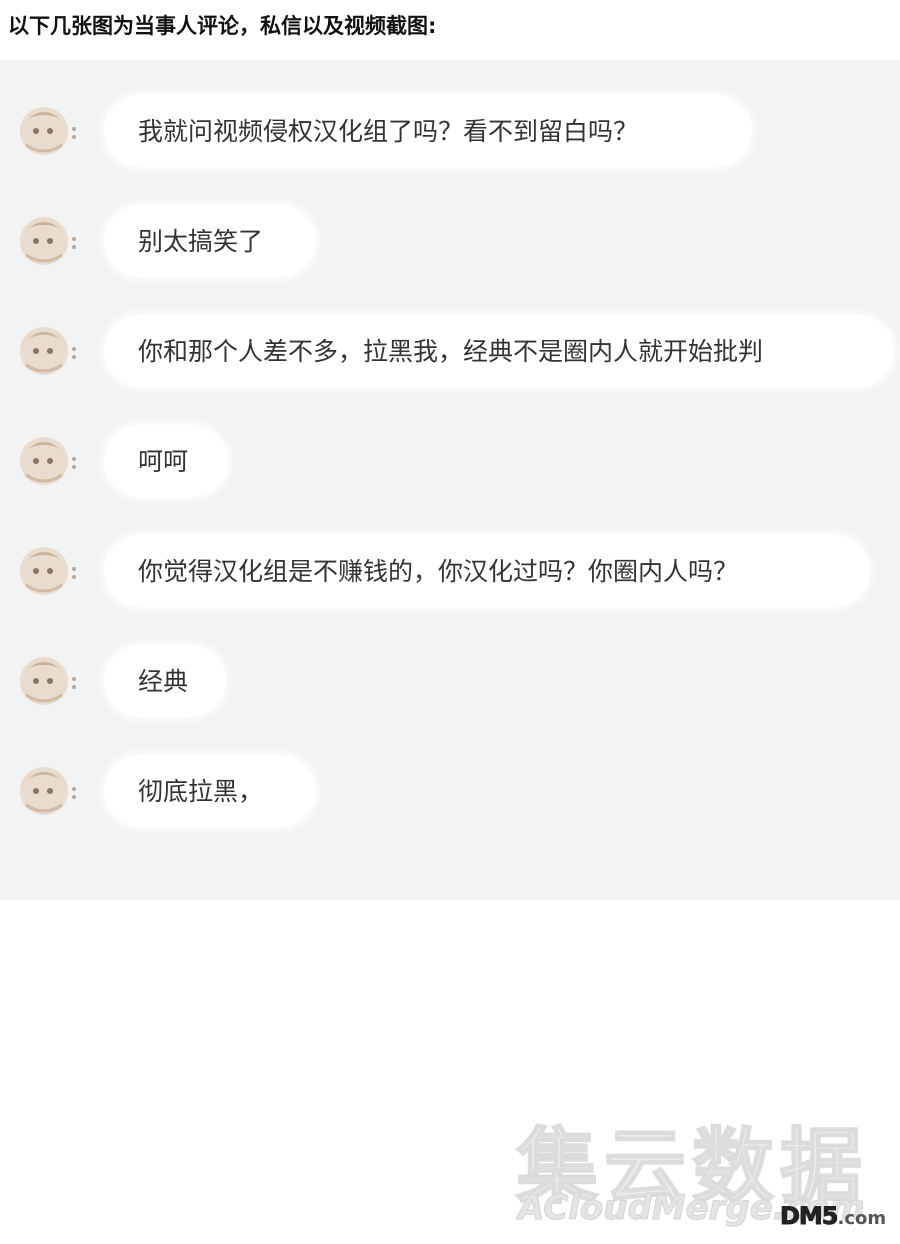 This screenshot has width=900, height=1244. I want to click on message-text: 经典, so click(163, 681).